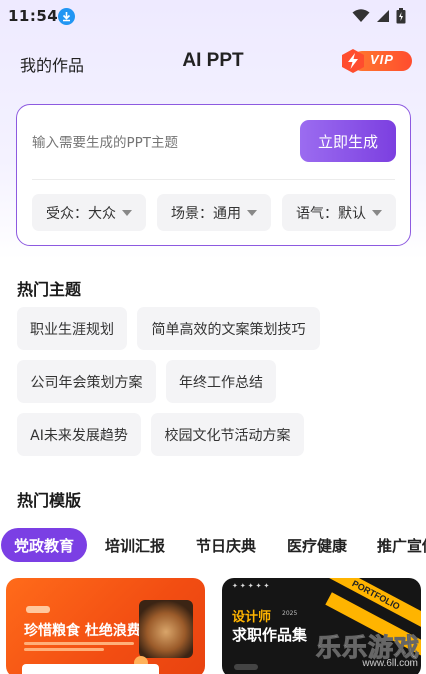 The height and width of the screenshot is (674, 426). I want to click on topic-chip: 简单高效的文案策划技巧, so click(228, 328).